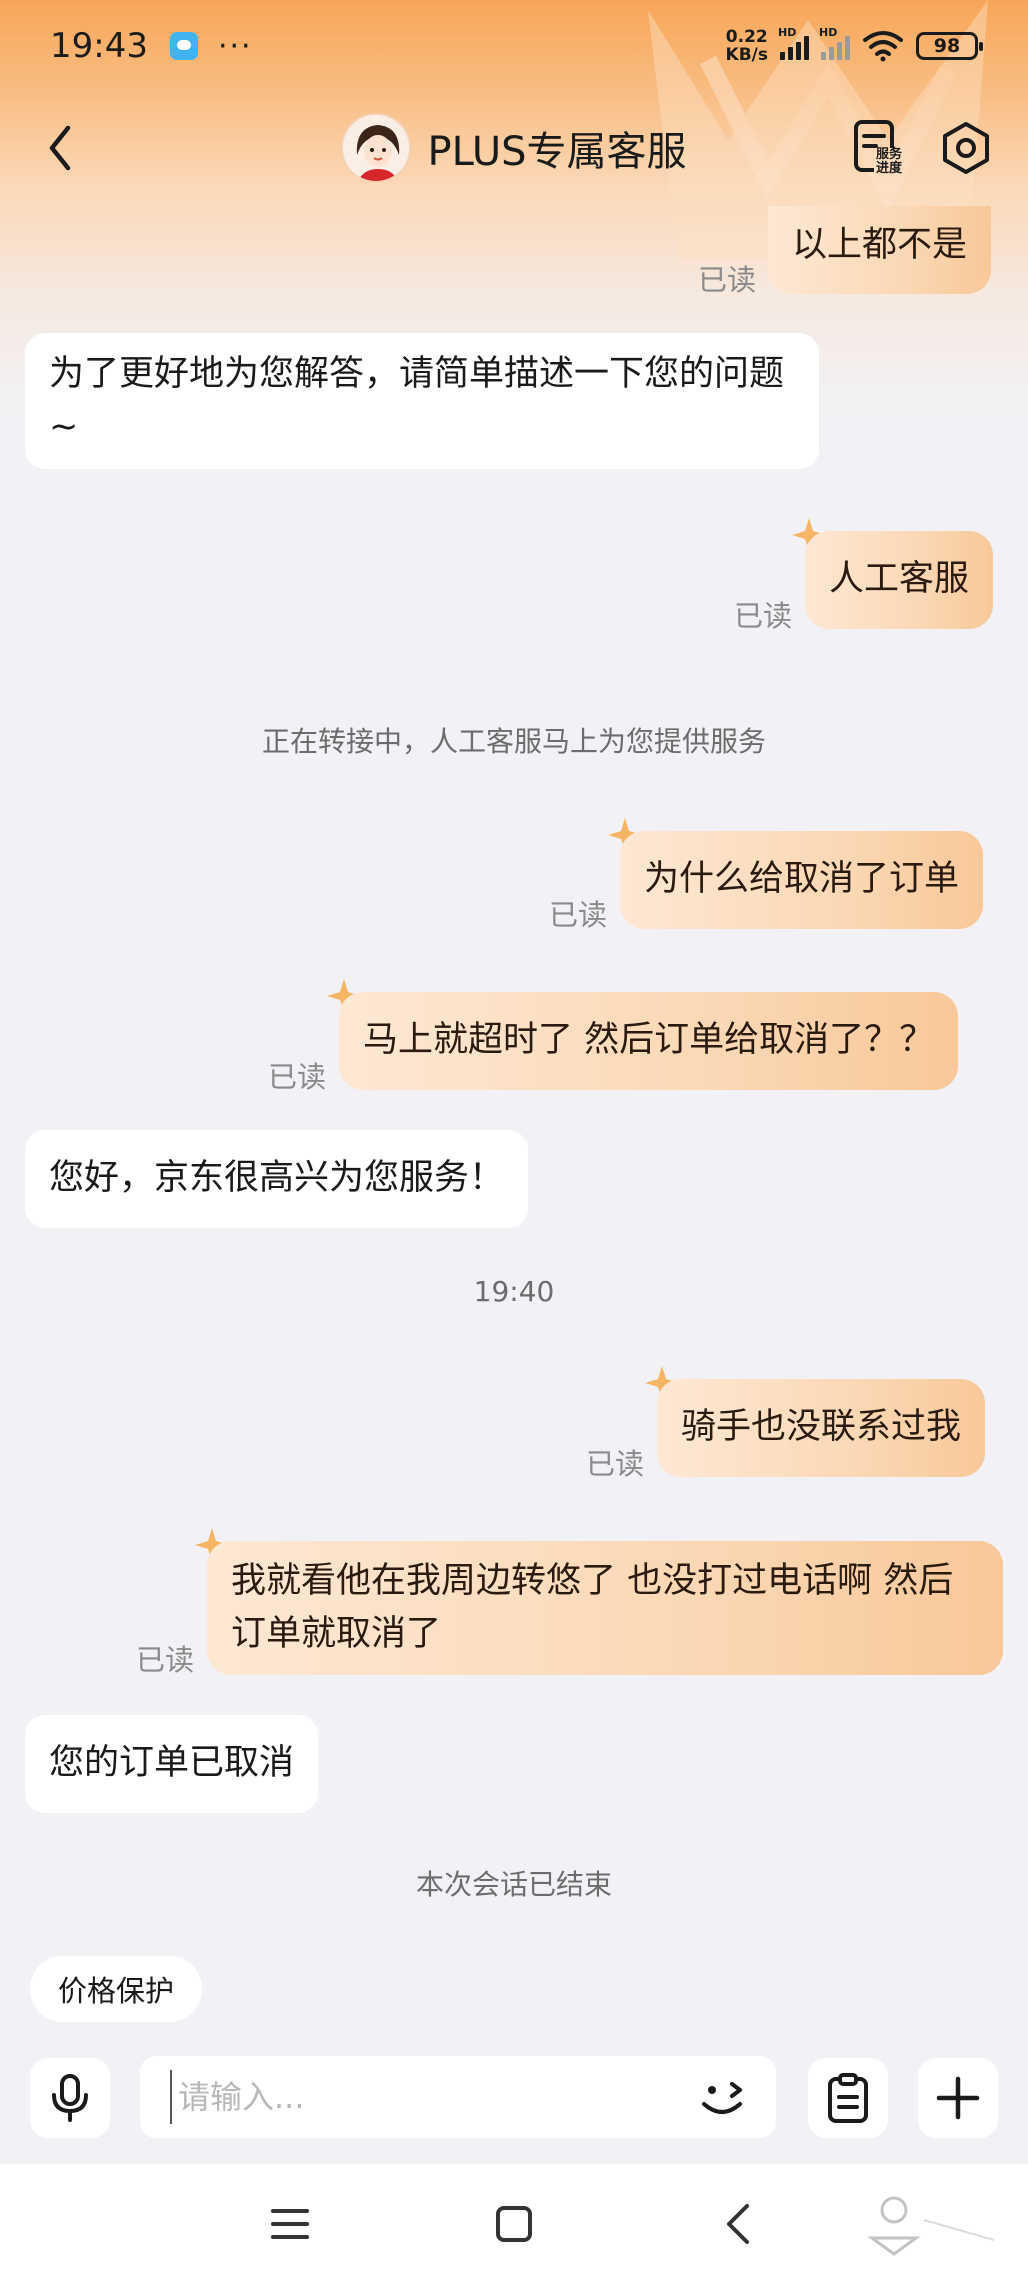 This screenshot has height=2284, width=1028. Describe the element at coordinates (183, 46) in the screenshot. I see `notification-app-icon` at that location.